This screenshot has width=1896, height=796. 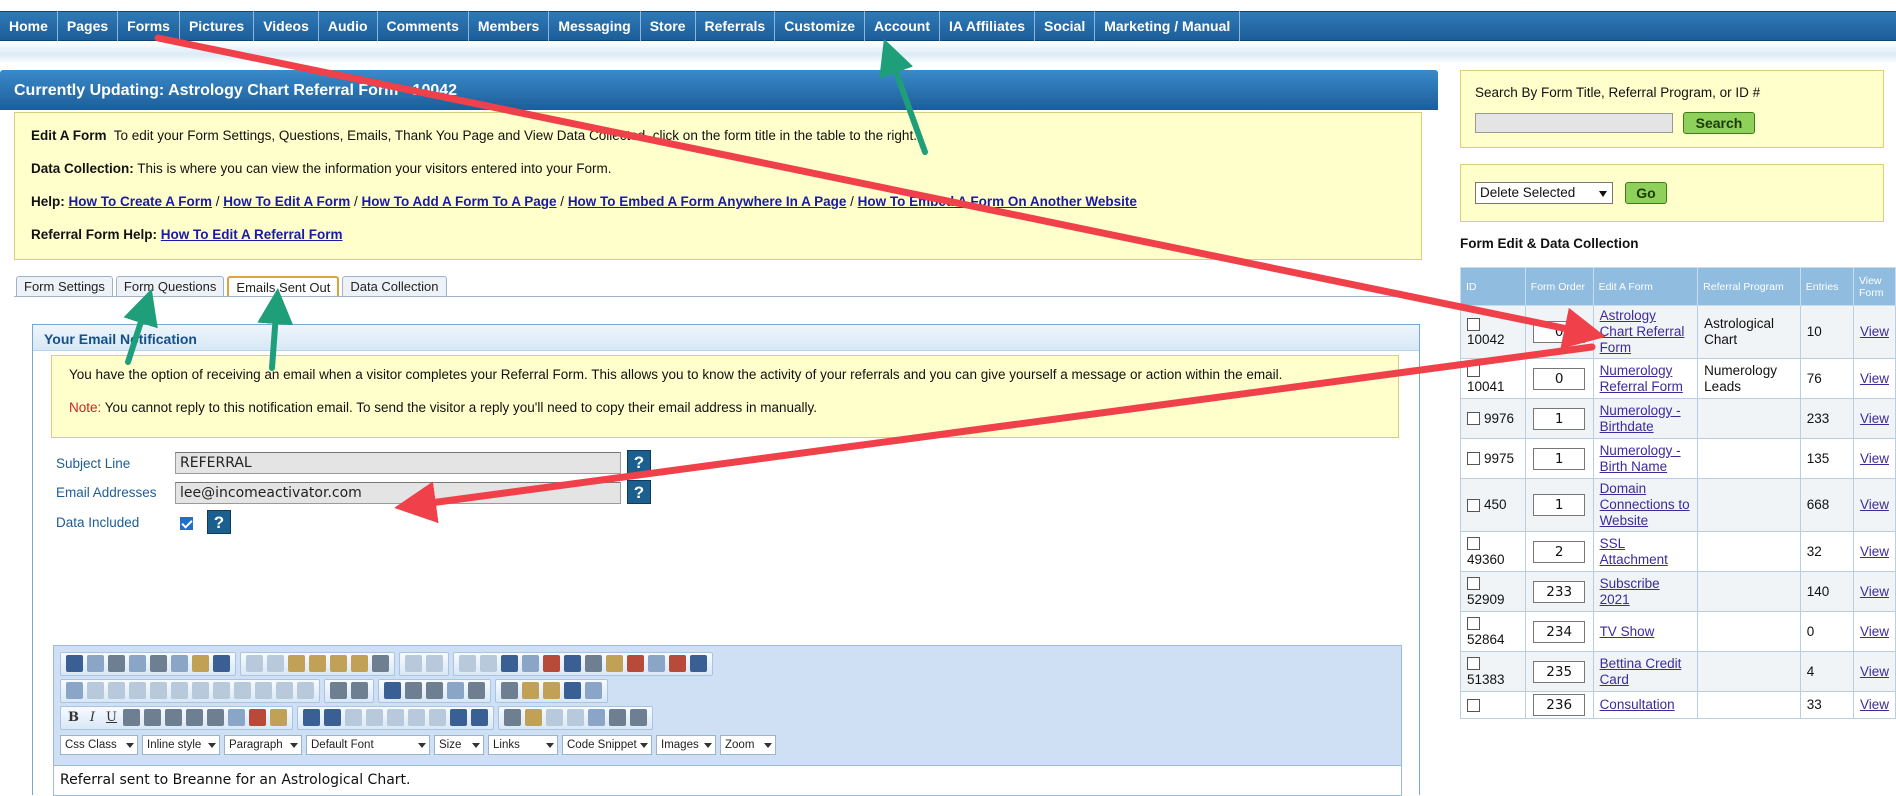 What do you see at coordinates (656, 663) in the screenshot?
I see `template-icon` at bounding box center [656, 663].